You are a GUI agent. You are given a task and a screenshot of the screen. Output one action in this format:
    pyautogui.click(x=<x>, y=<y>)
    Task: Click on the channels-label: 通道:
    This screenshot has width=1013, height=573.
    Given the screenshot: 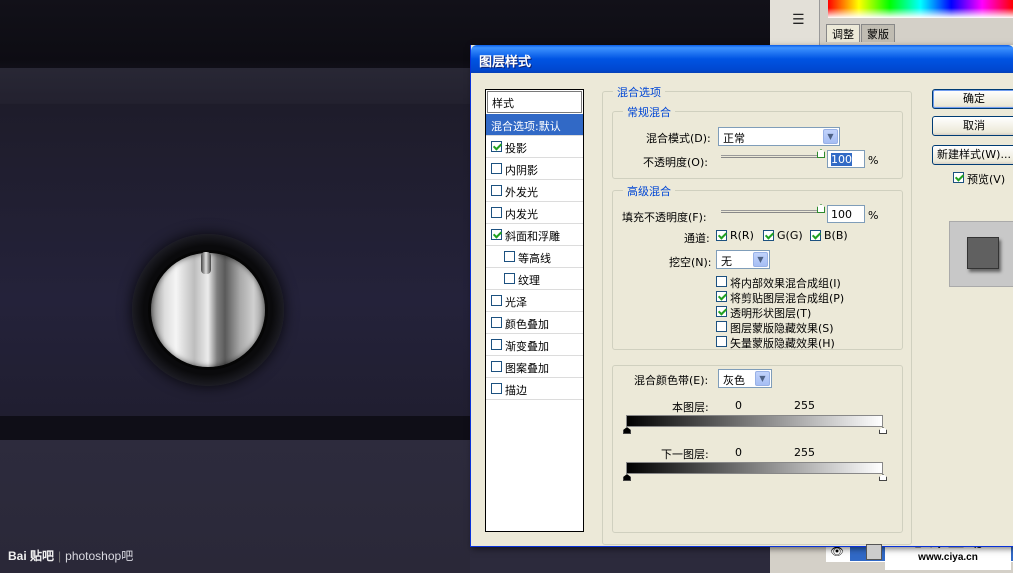 What is the action you would take?
    pyautogui.click(x=697, y=238)
    